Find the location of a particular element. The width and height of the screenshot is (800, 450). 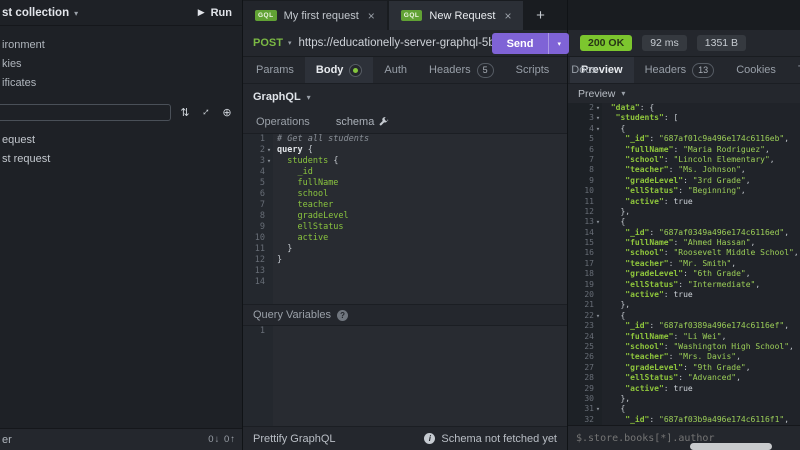

response-tab: Cookies is located at coordinates (756, 70).